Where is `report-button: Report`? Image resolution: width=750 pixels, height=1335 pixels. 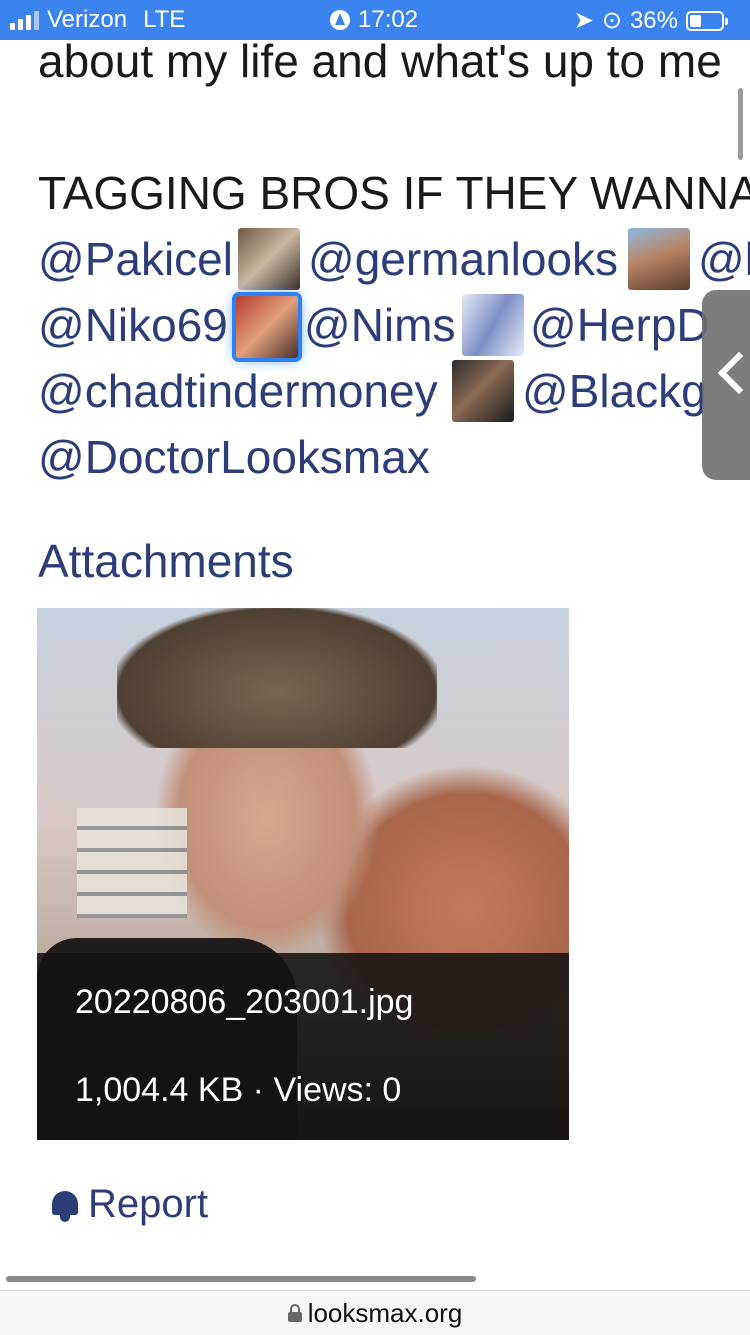 report-button: Report is located at coordinates (128, 1204).